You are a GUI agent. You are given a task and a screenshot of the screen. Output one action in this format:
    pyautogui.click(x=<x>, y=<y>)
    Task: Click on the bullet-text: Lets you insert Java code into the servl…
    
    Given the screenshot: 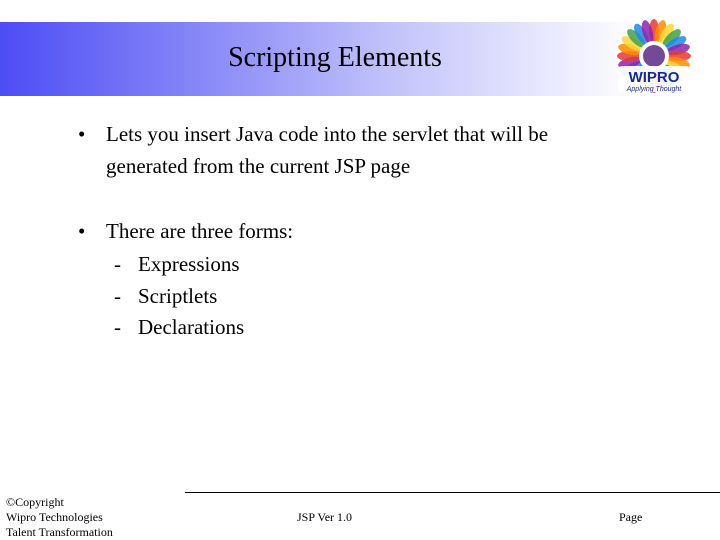 What is the action you would take?
    pyautogui.click(x=327, y=150)
    